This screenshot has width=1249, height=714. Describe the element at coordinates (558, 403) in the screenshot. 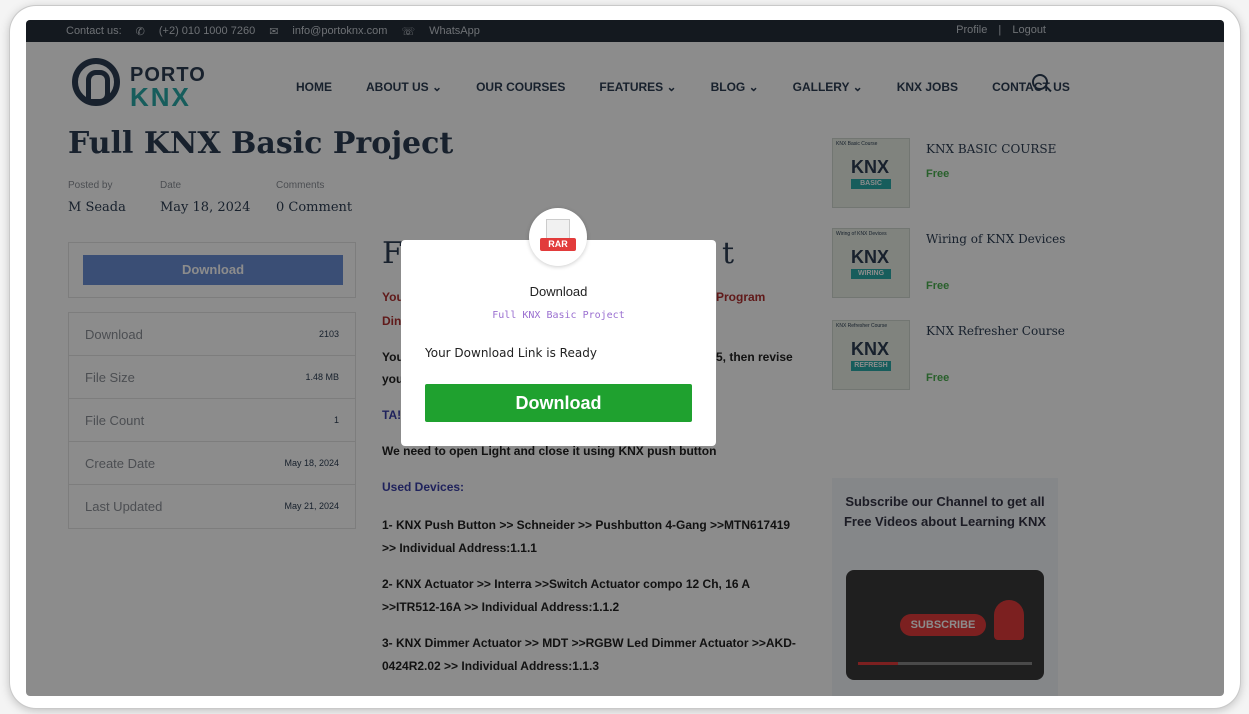

I see `modal-download-button: Download` at that location.